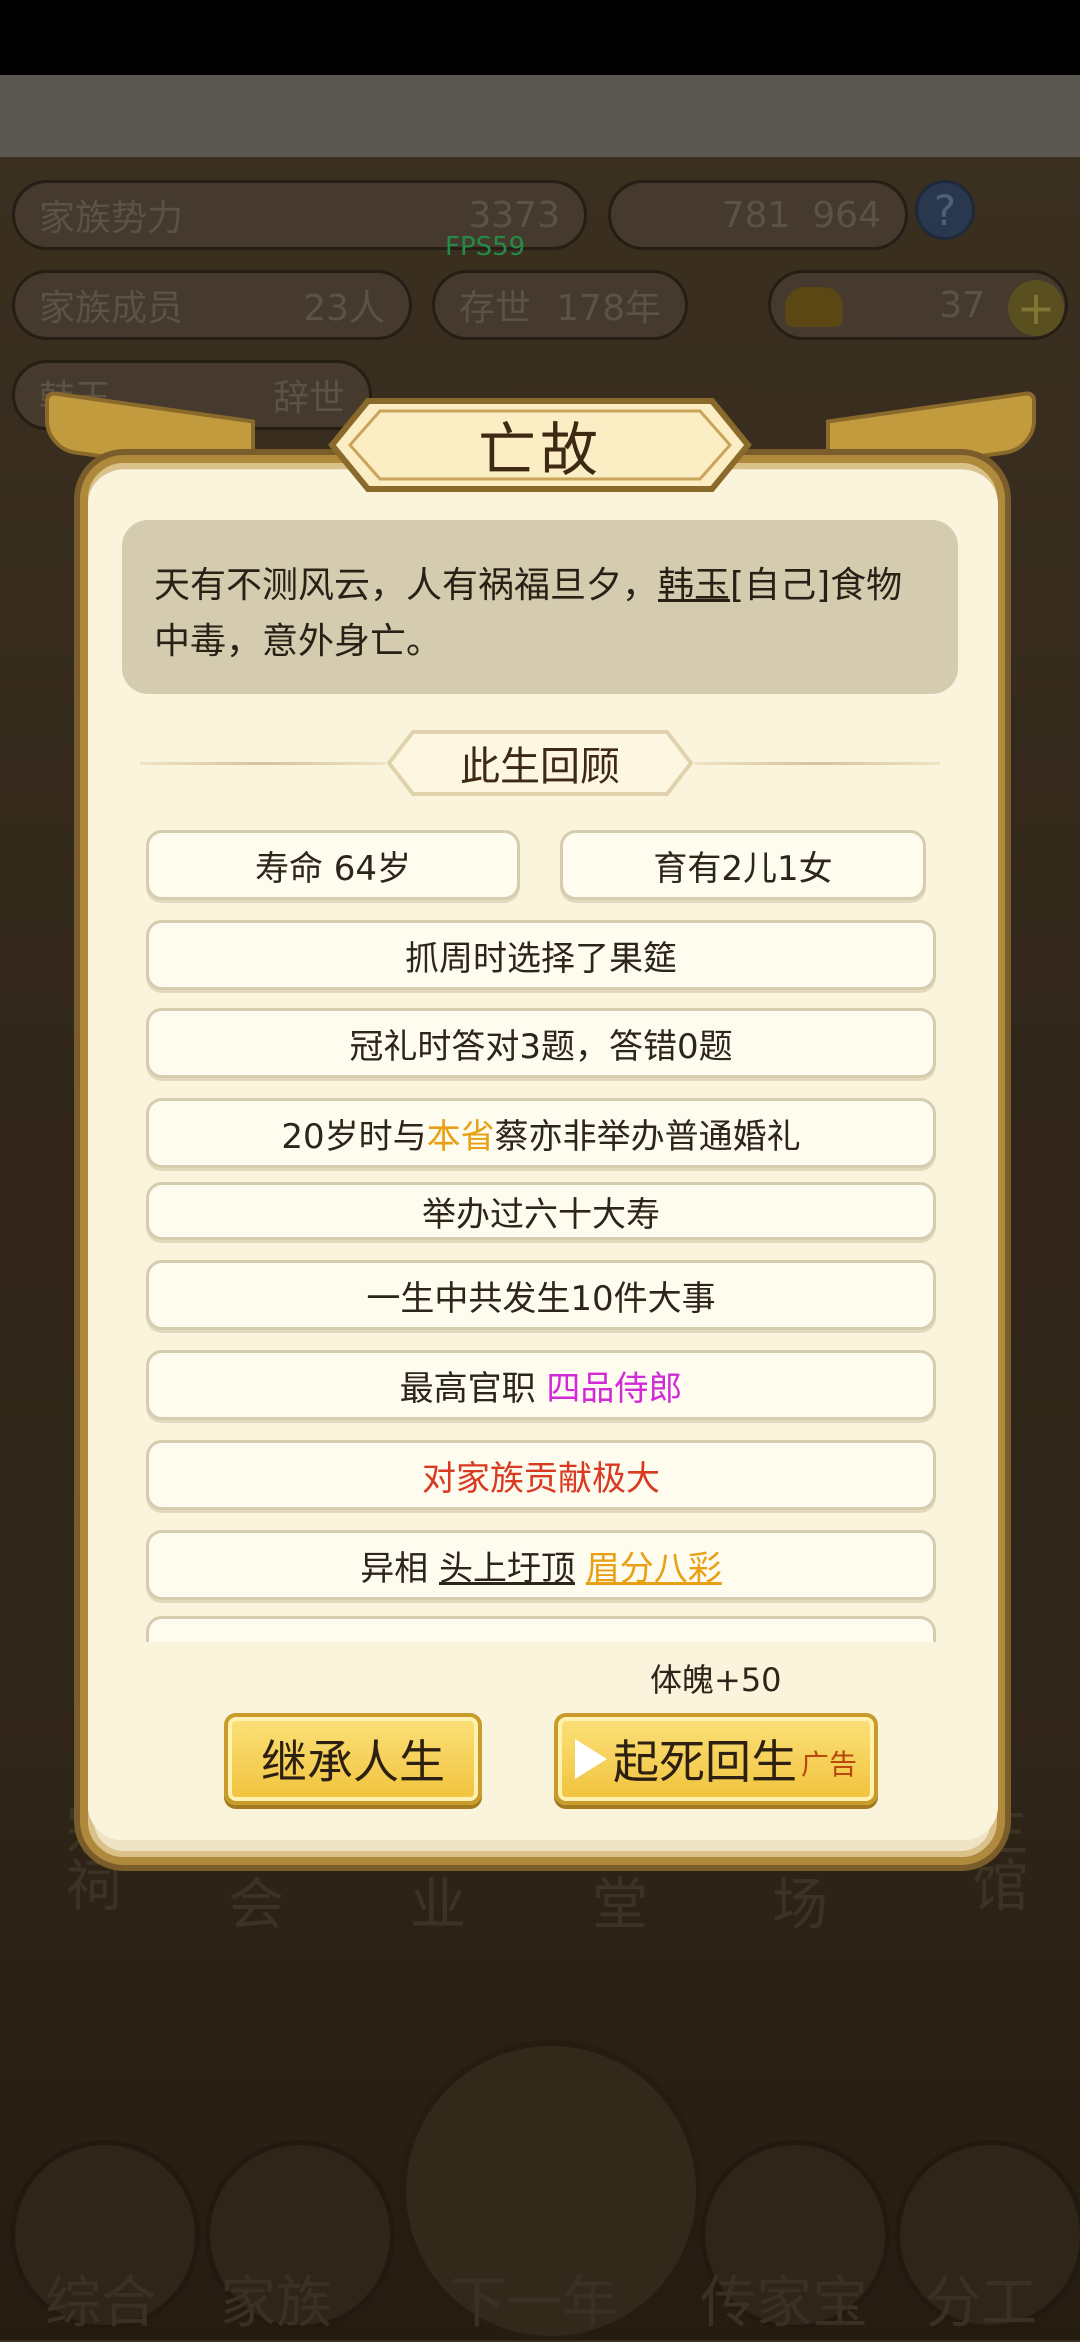  What do you see at coordinates (541, 1475) in the screenshot?
I see `contribution-item: 对家族贡献极大` at bounding box center [541, 1475].